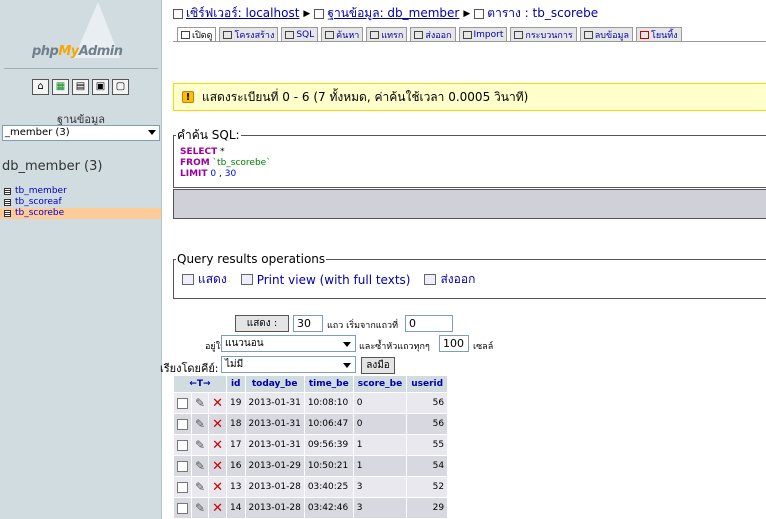 This screenshot has width=766, height=519. I want to click on table-row: ✎ ✕ 17 2013-01-31 09:56:39 1 55, so click(311, 445).